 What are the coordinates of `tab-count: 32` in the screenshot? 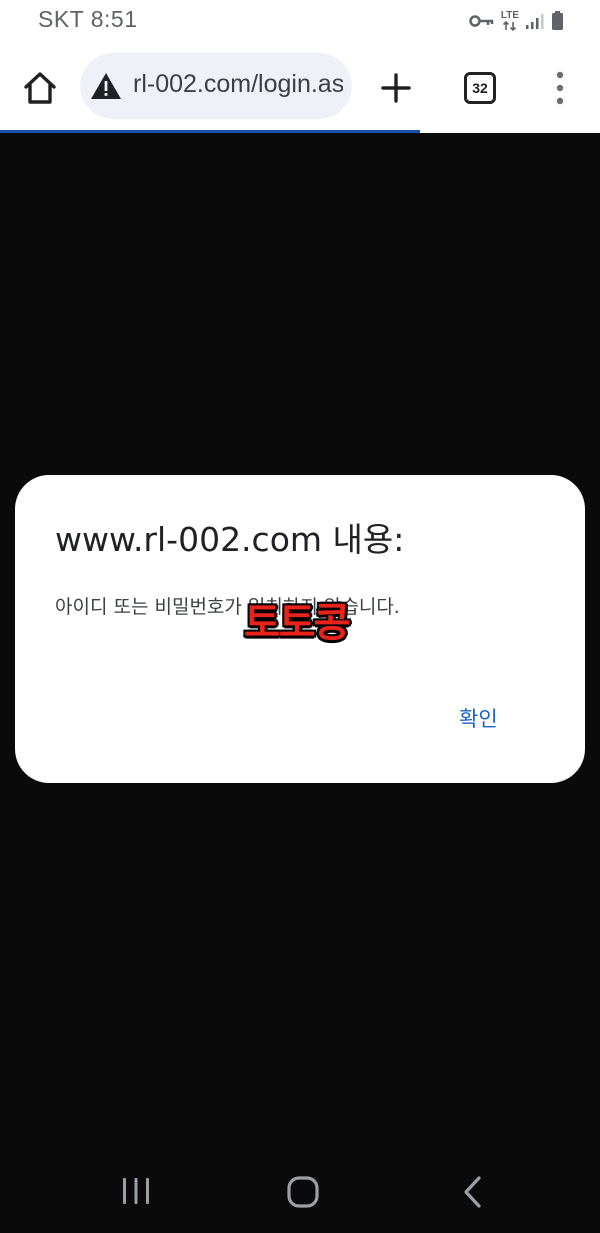 It's located at (480, 88).